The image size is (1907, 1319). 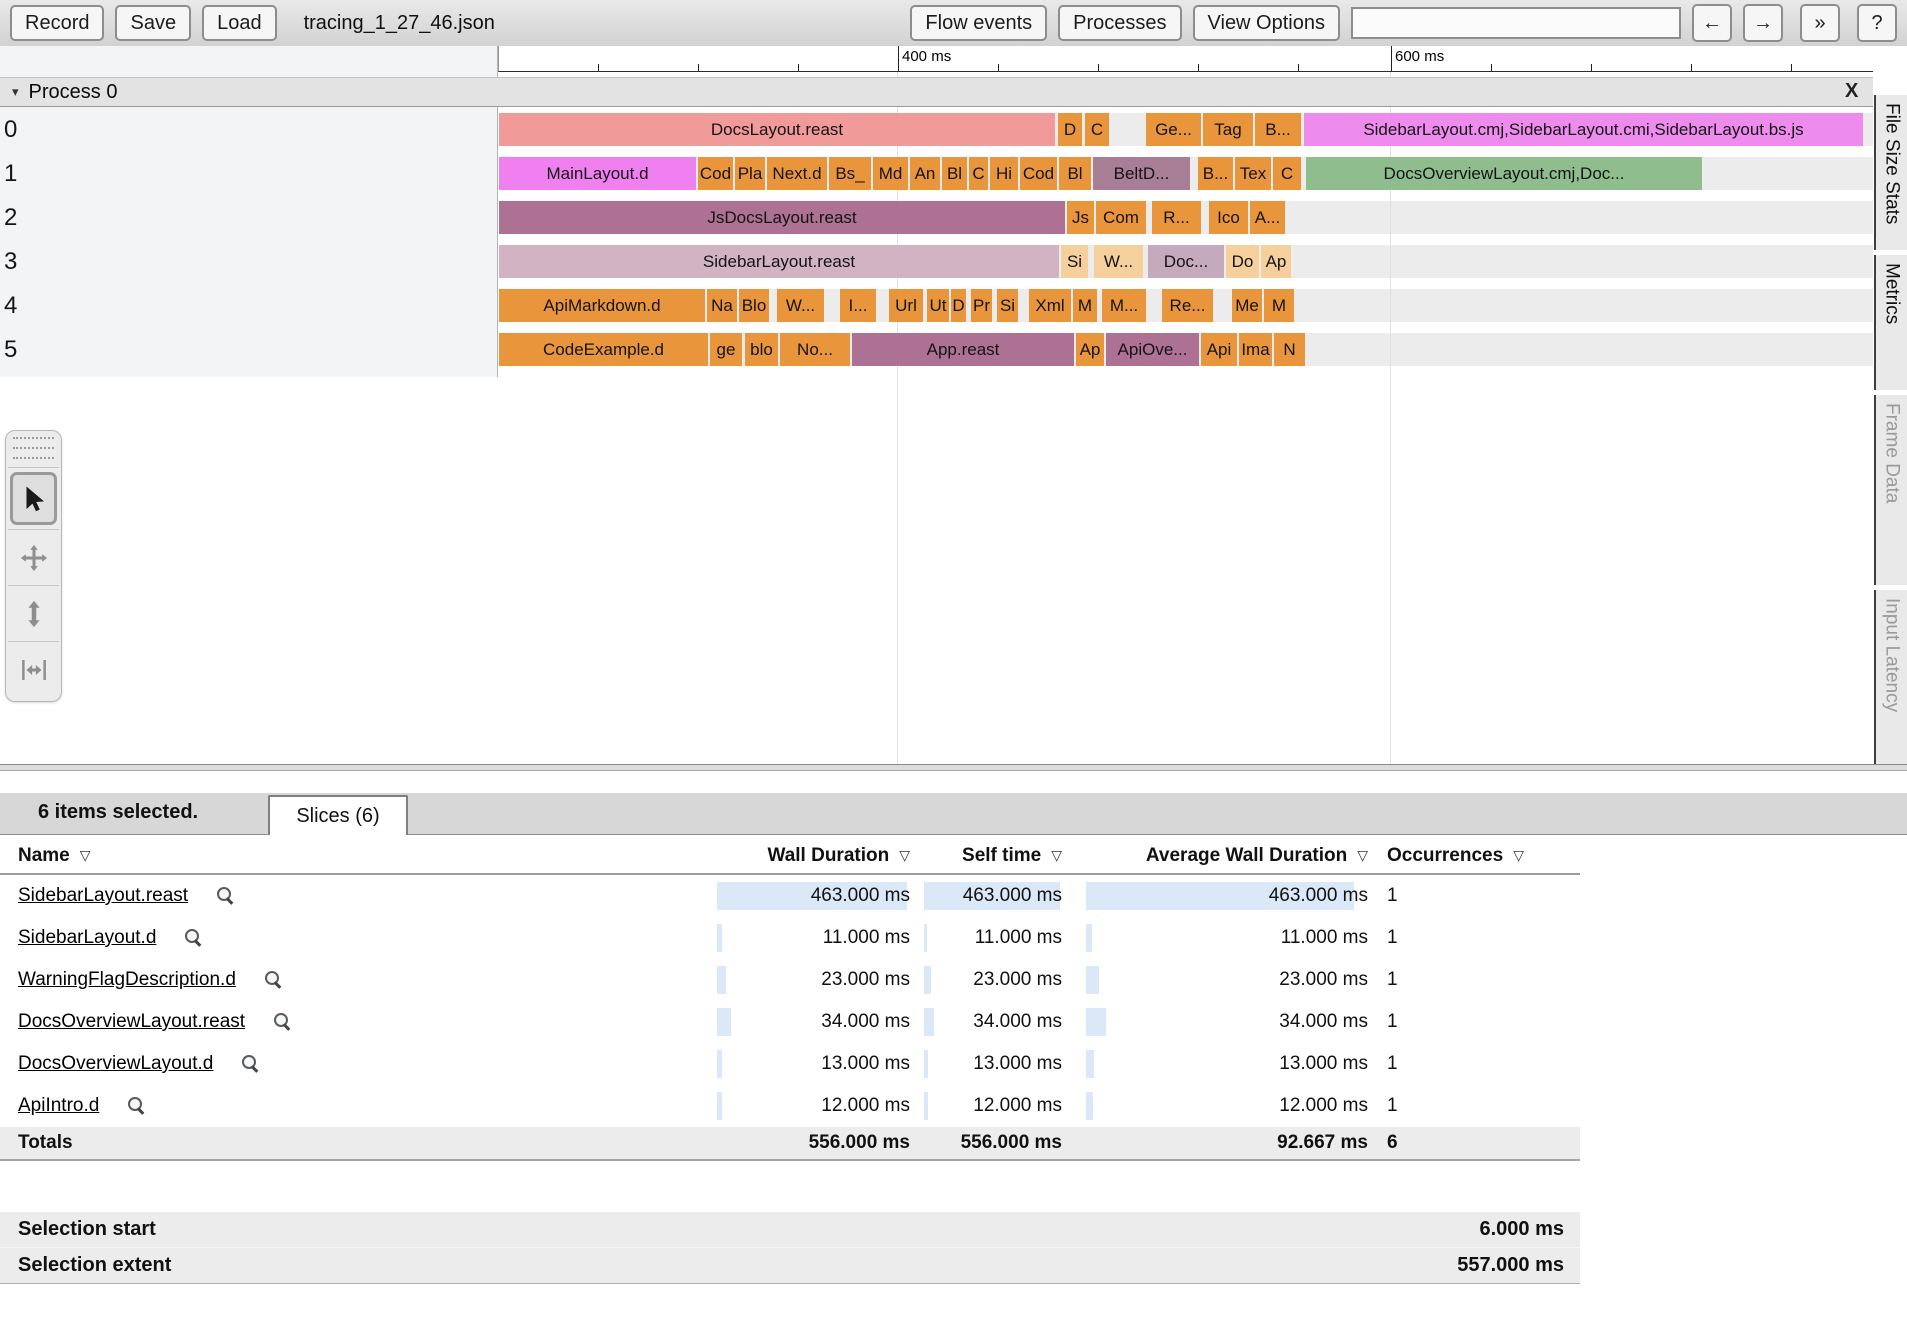 What do you see at coordinates (115, 1064) in the screenshot?
I see `slice-name-link: DocsOverviewLayout.d` at bounding box center [115, 1064].